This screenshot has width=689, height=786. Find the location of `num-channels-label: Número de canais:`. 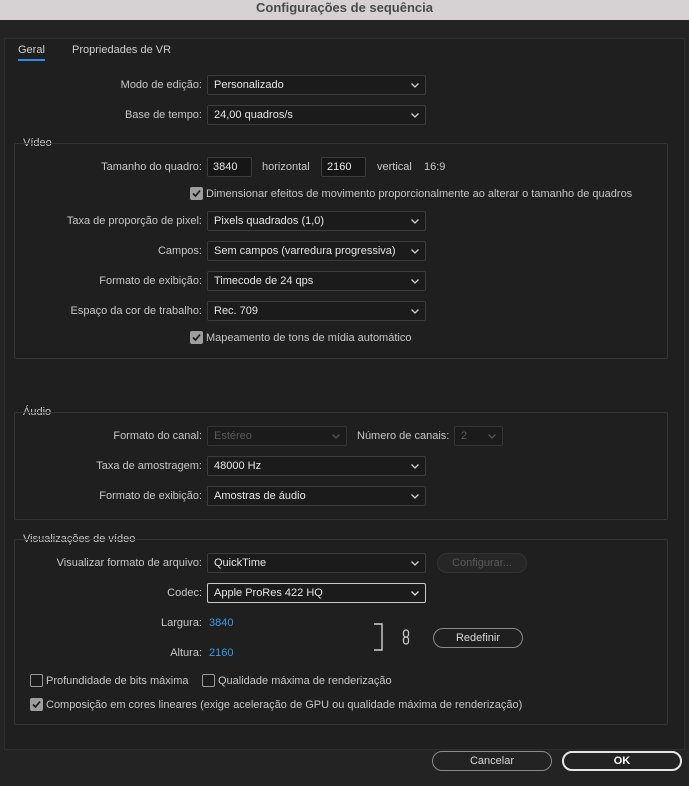

num-channels-label: Número de canais: is located at coordinates (403, 436).